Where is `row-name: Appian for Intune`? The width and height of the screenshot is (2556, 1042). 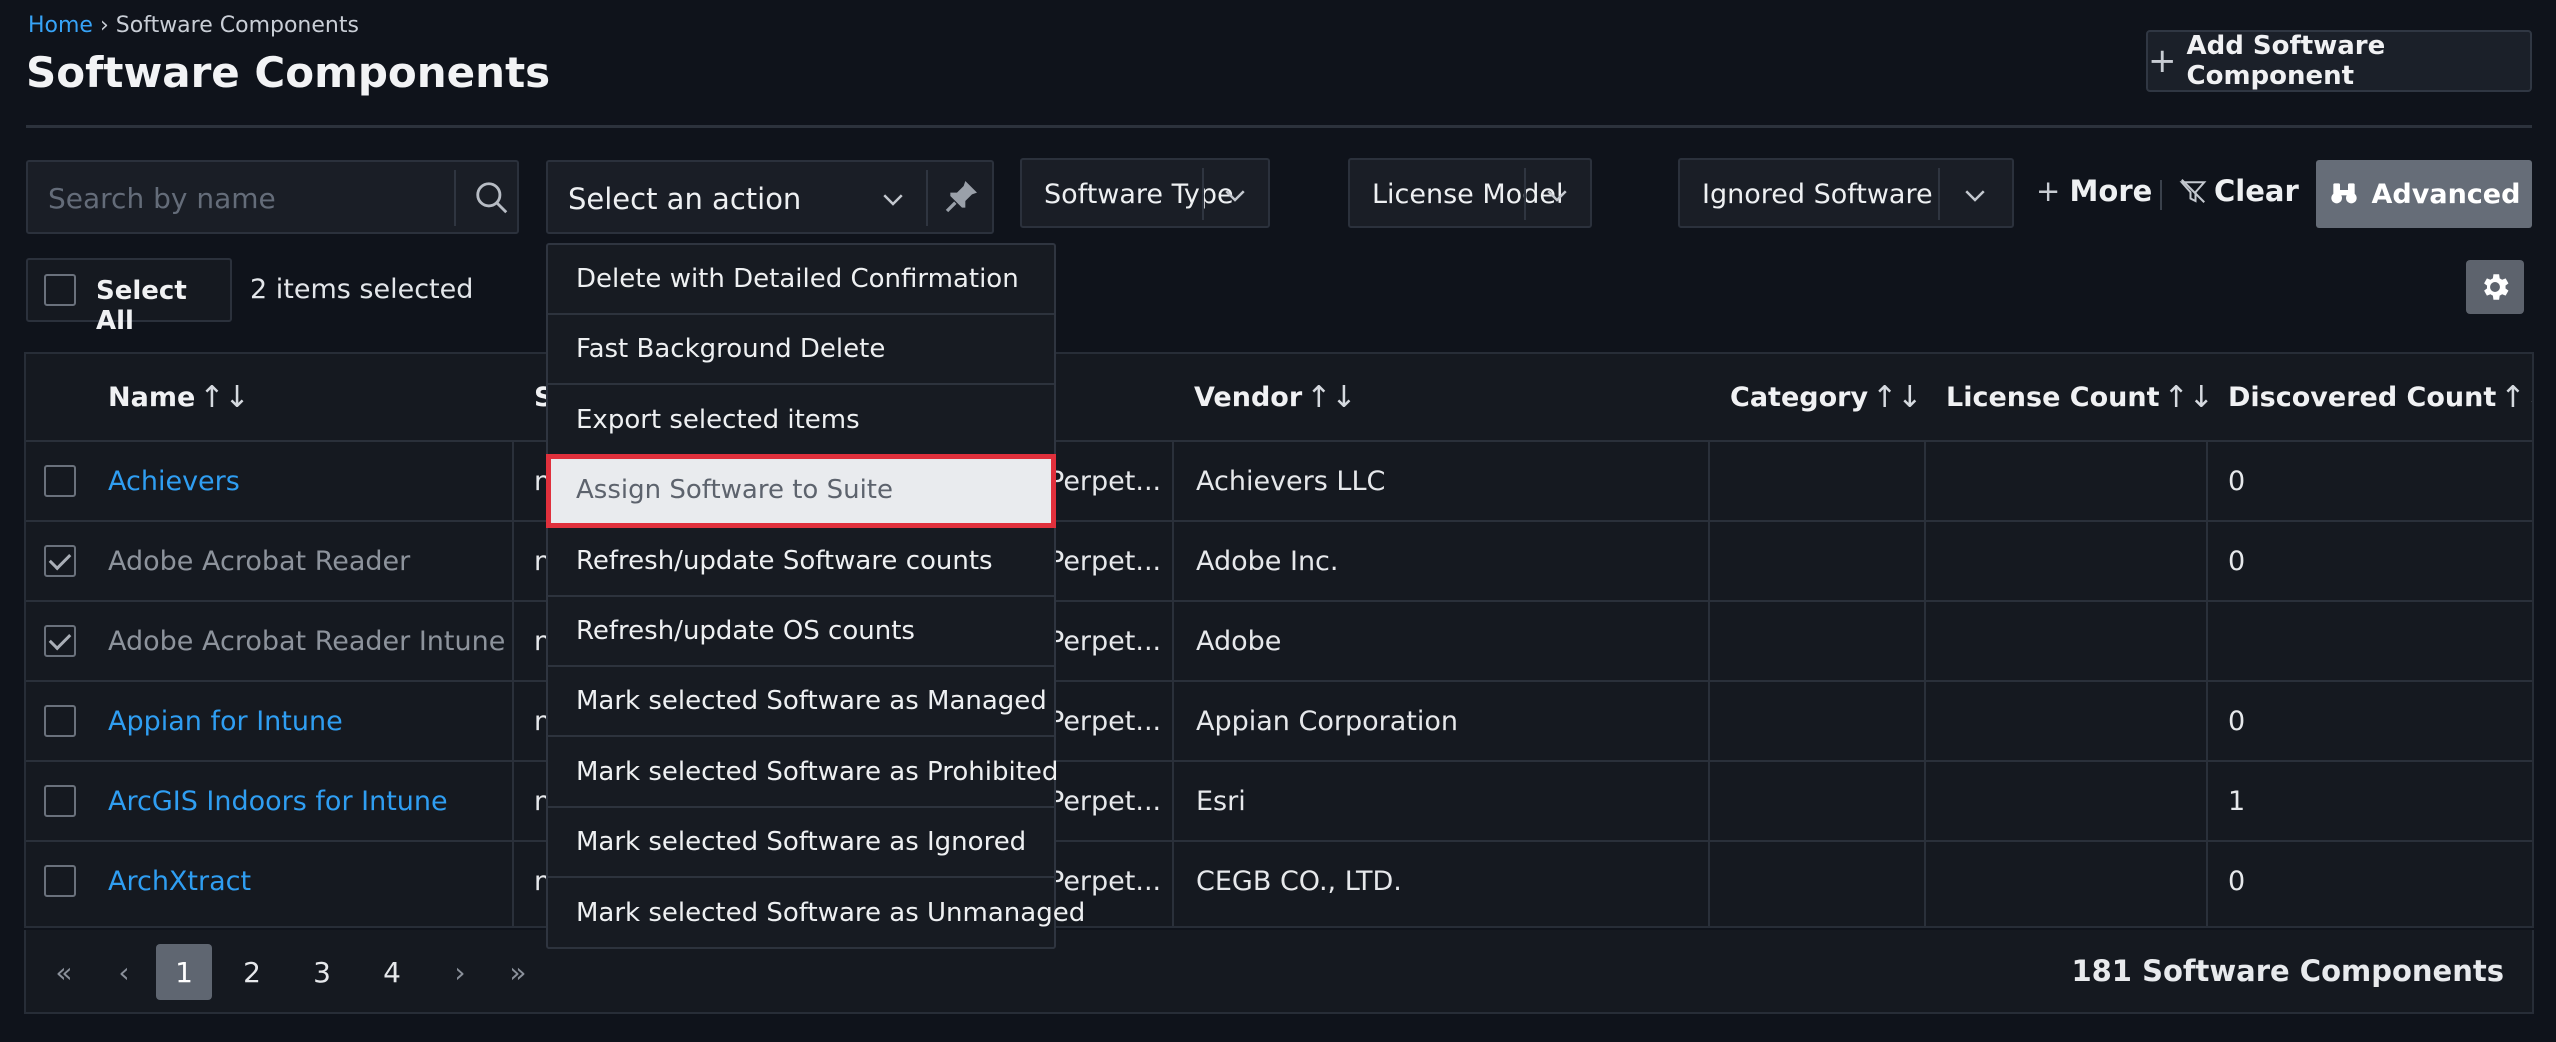 row-name: Appian for Intune is located at coordinates (308, 721).